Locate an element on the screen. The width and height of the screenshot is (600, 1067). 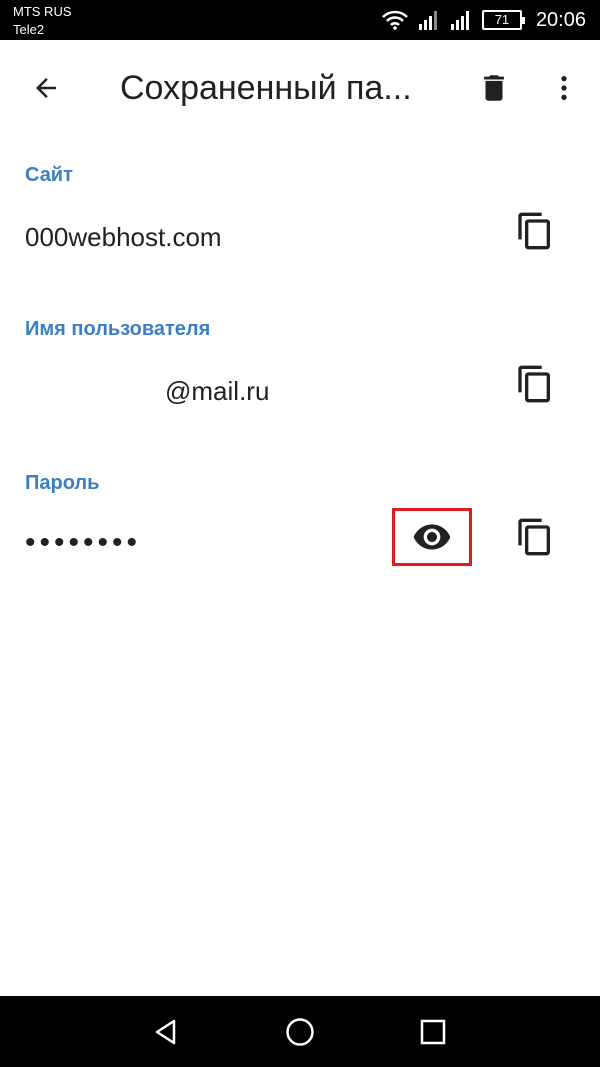
navigation-bar is located at coordinates (300, 1031).